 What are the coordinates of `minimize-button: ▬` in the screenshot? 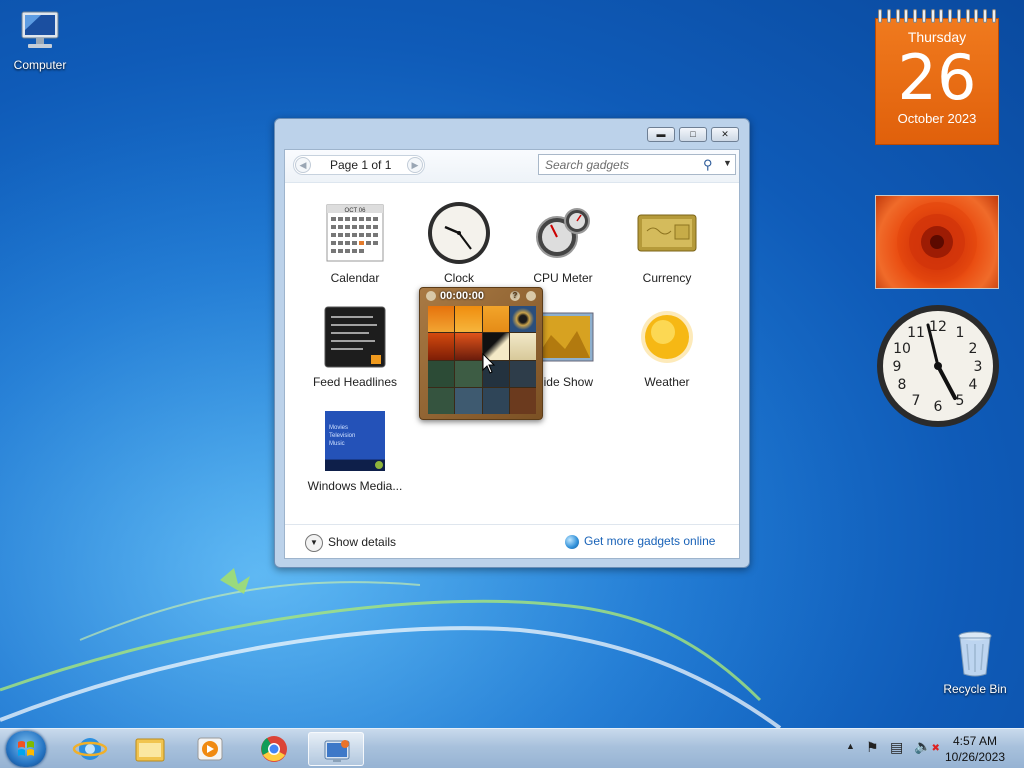 It's located at (661, 134).